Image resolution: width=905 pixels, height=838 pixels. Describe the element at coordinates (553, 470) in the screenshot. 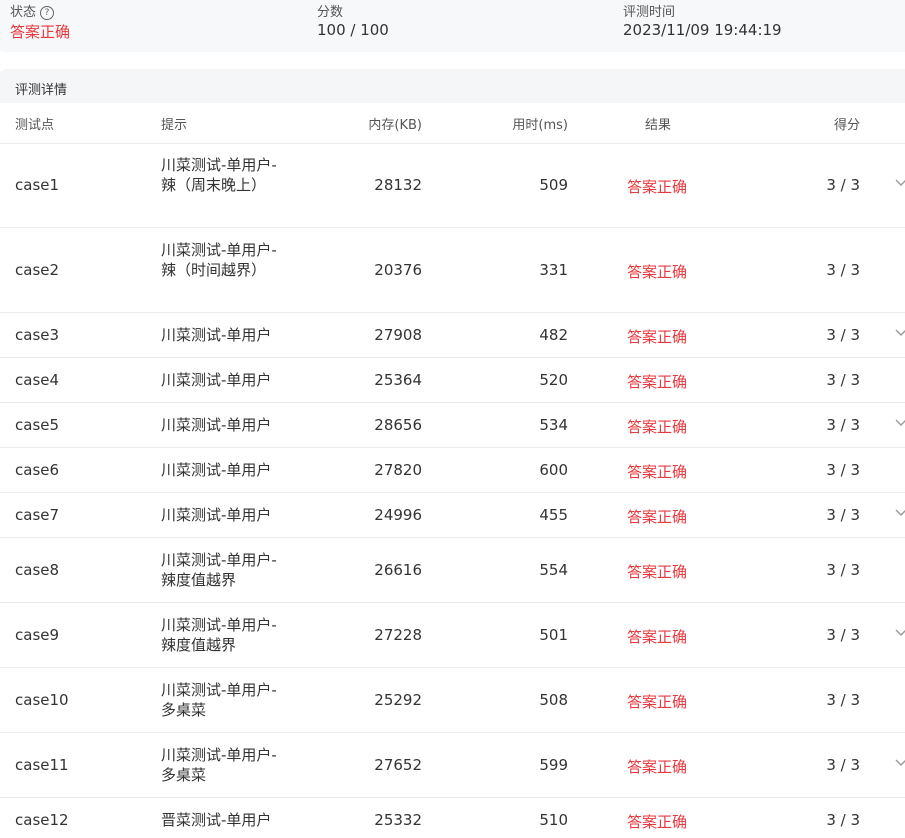

I see `case-time: 600` at that location.